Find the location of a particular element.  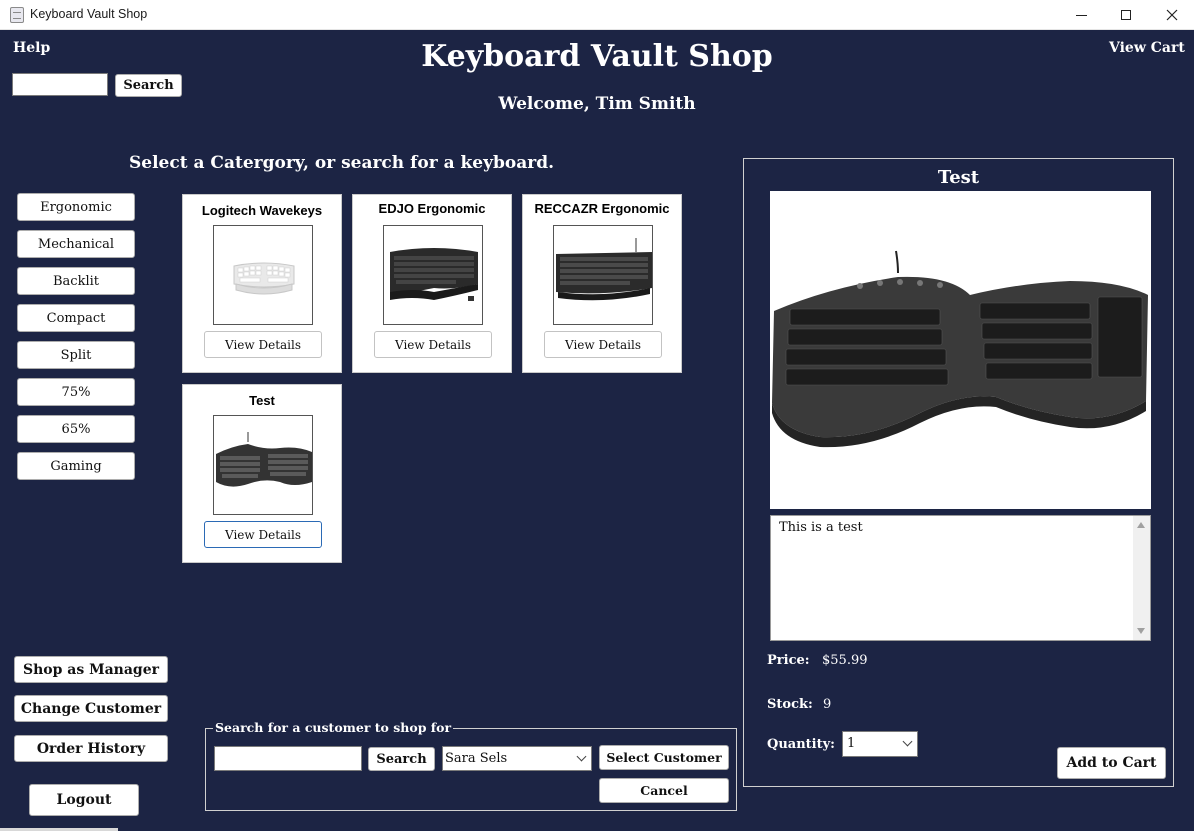

category-75-button: 75% is located at coordinates (76, 392).